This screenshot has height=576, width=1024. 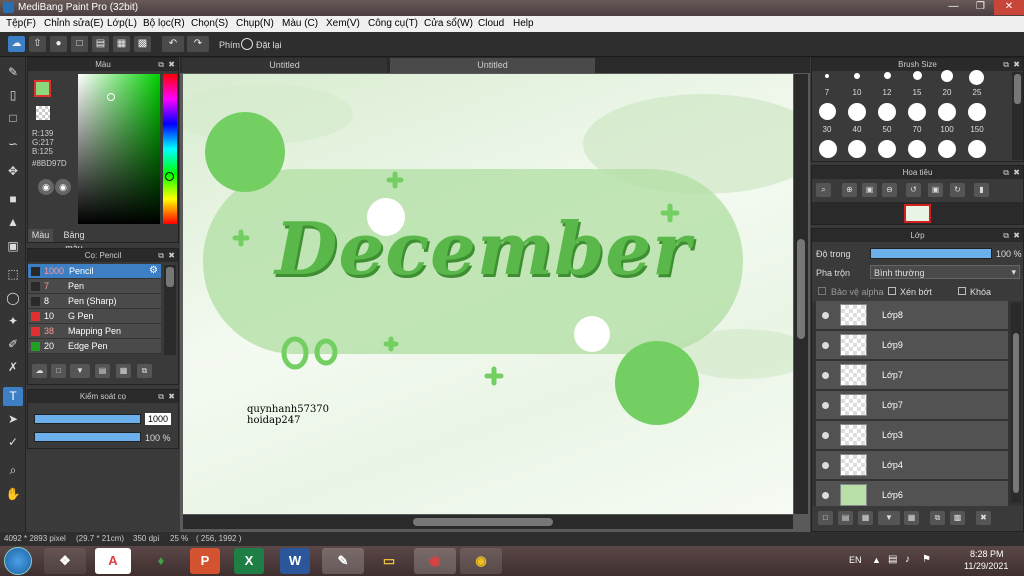 I want to click on vertical-scrollbar, so click(x=801, y=294).